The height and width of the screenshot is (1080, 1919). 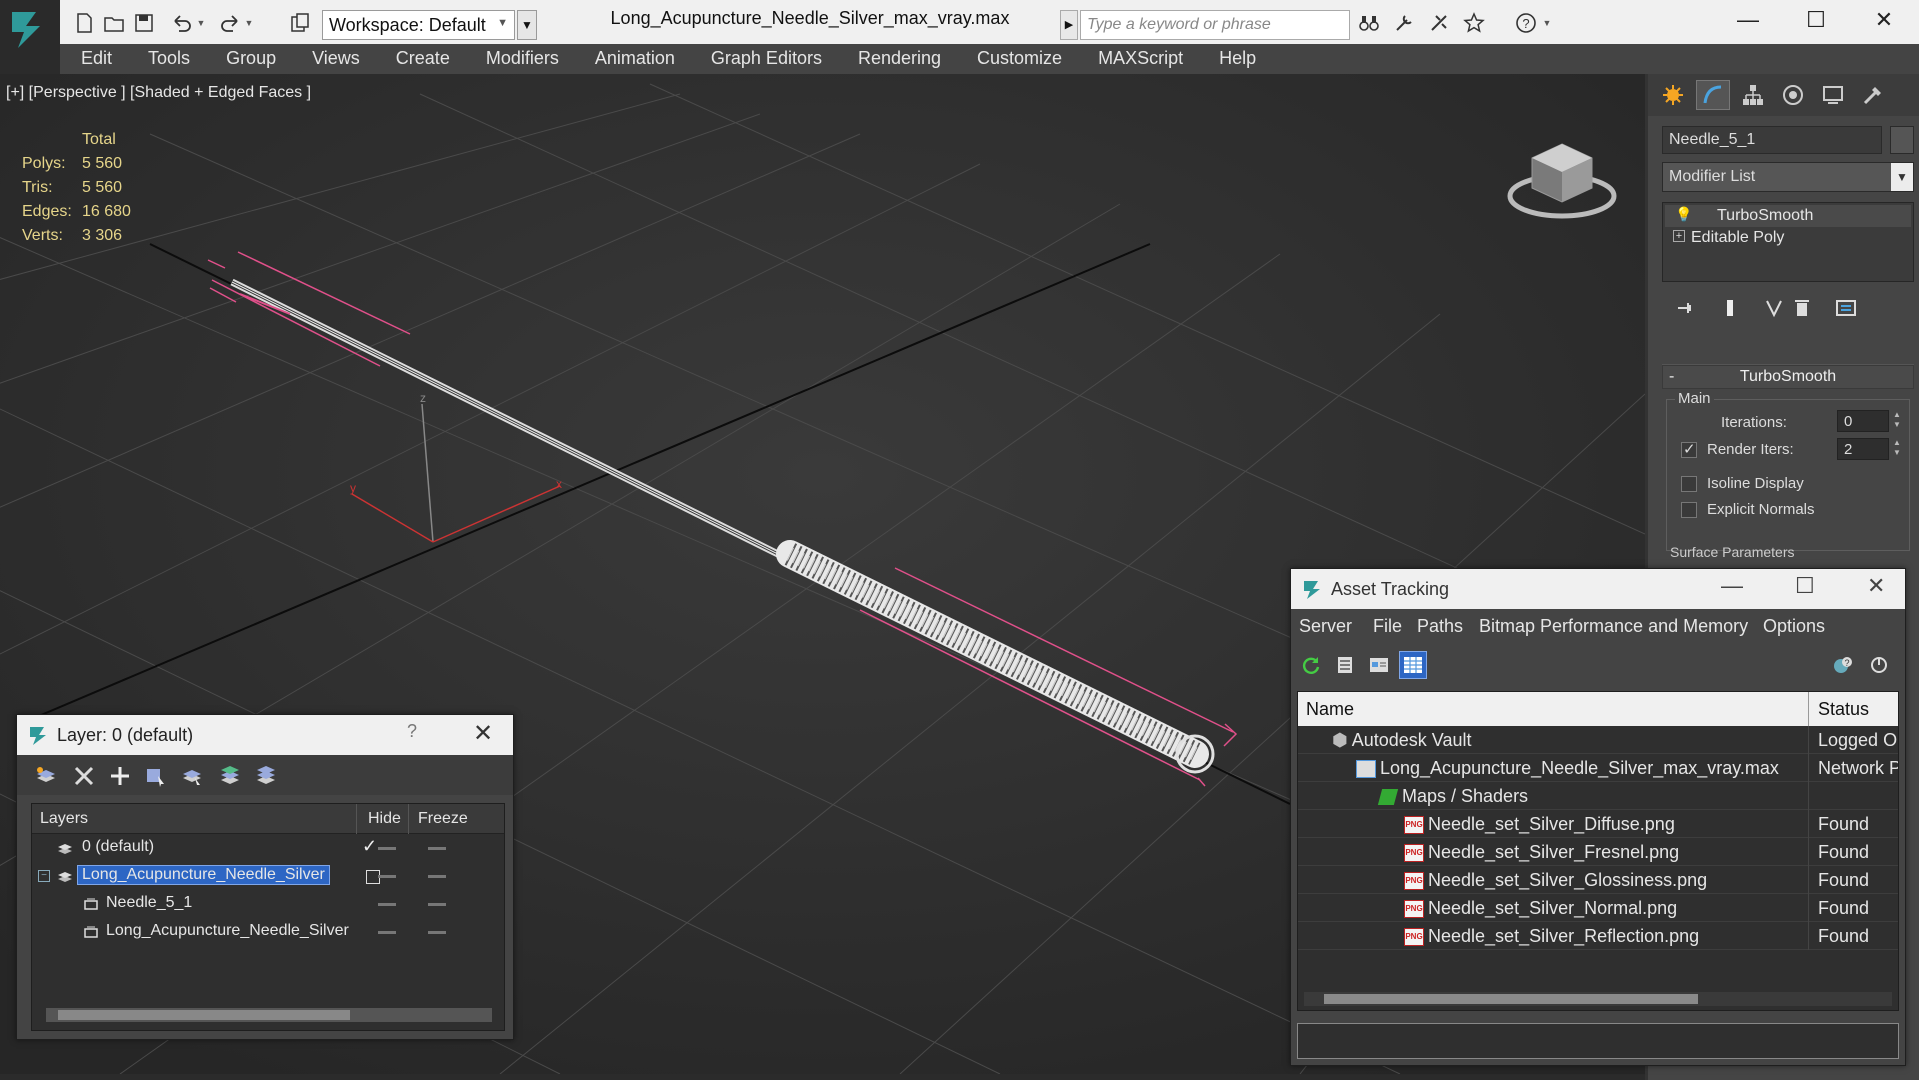 I want to click on column-header-hide: Hide, so click(x=384, y=819).